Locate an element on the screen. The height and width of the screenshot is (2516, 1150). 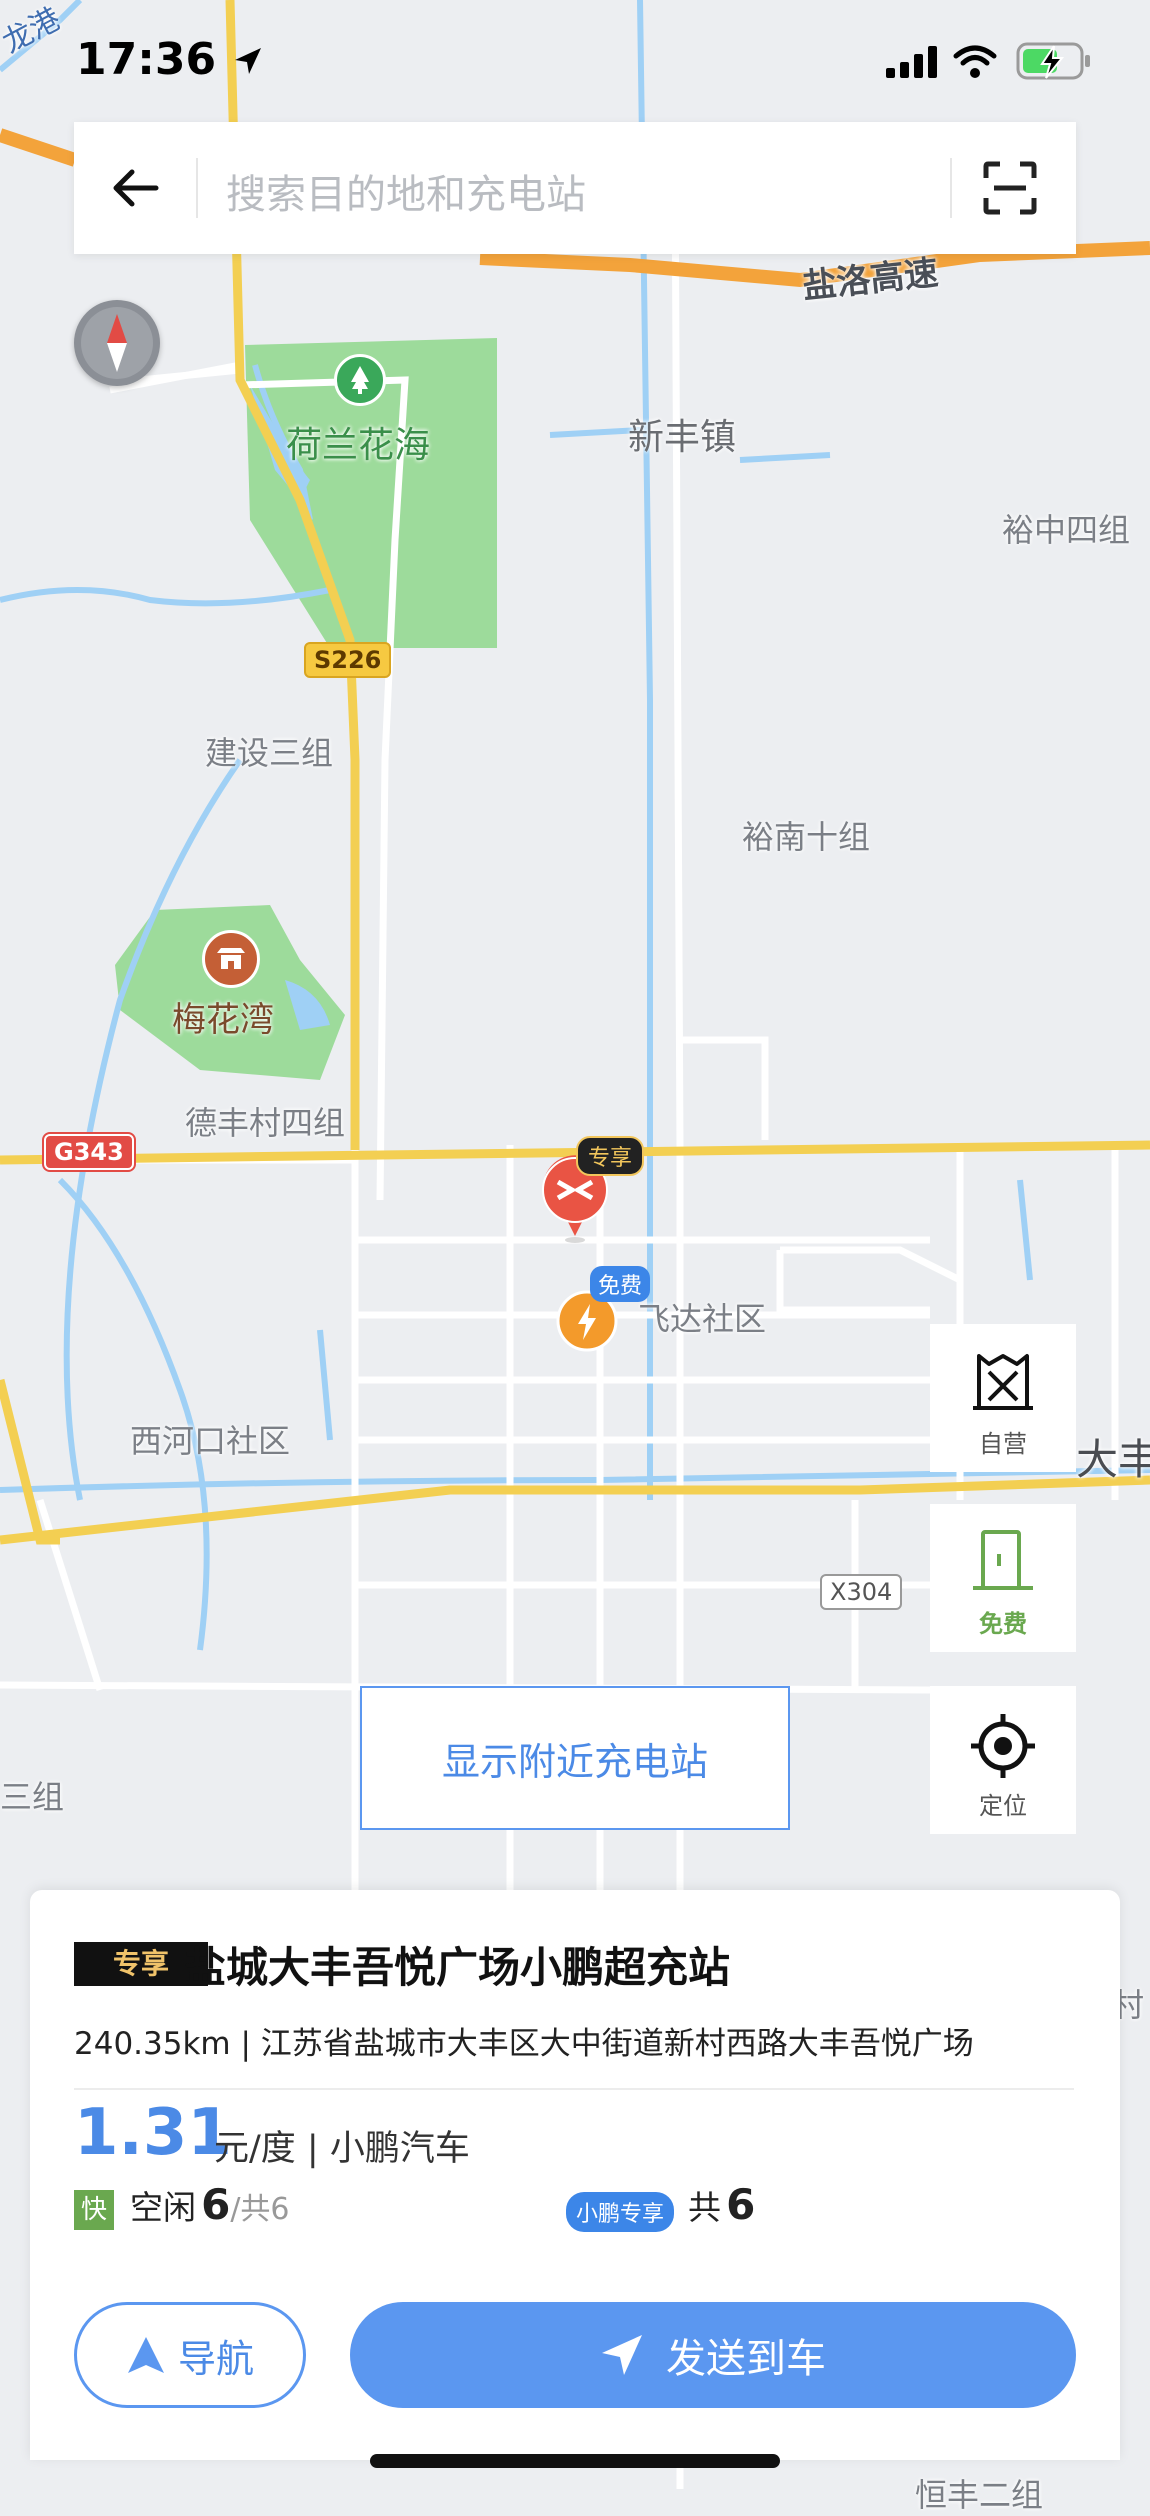
battery-charging-icon is located at coordinates (1053, 61).